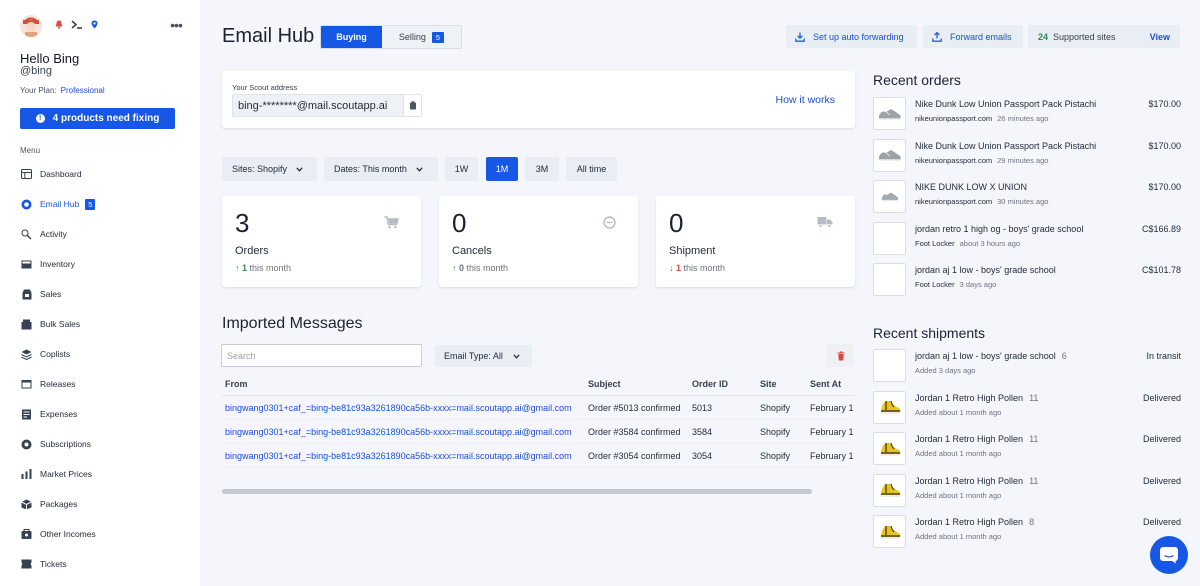  Describe the element at coordinates (935, 284) in the screenshot. I see `item-source: Foot Locker` at that location.